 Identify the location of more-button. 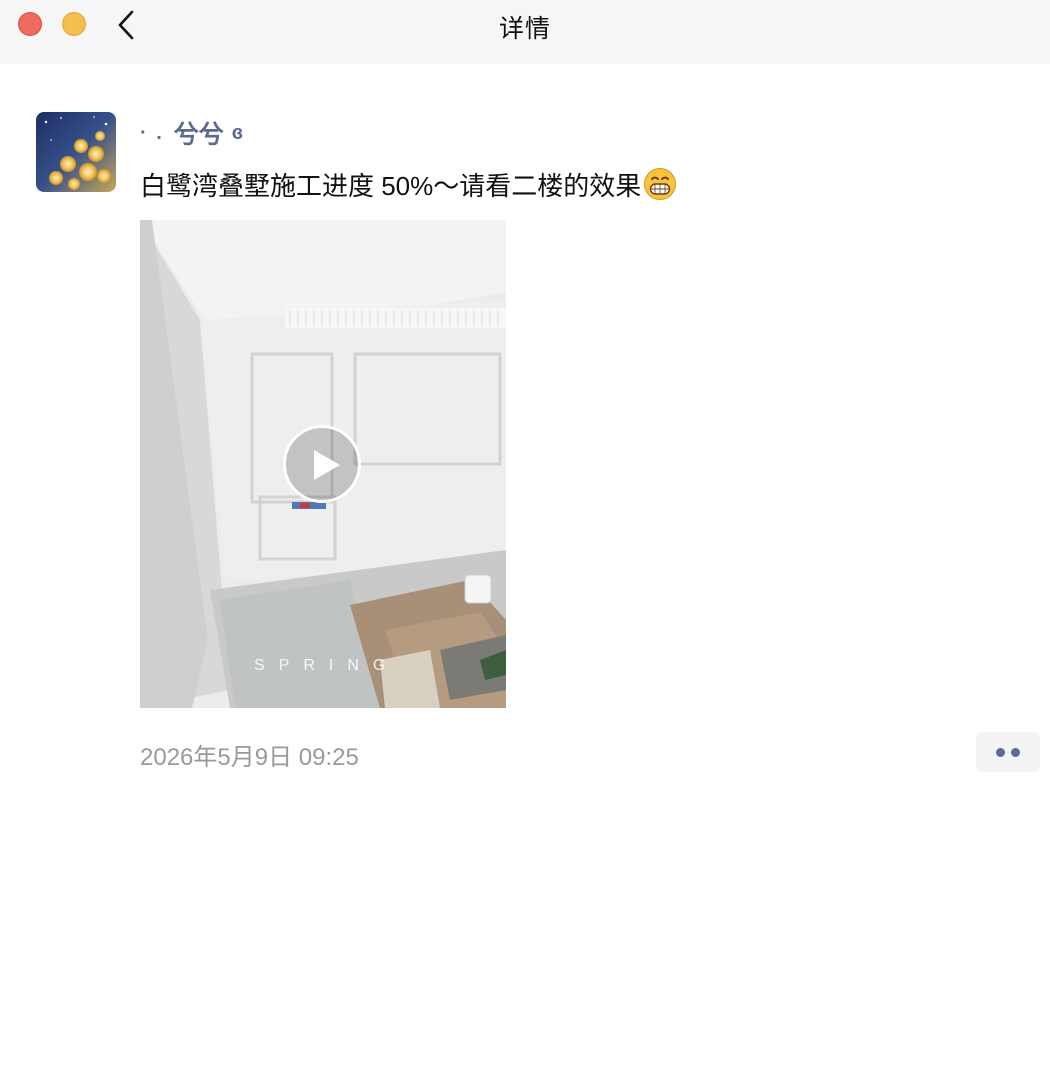
(1008, 752).